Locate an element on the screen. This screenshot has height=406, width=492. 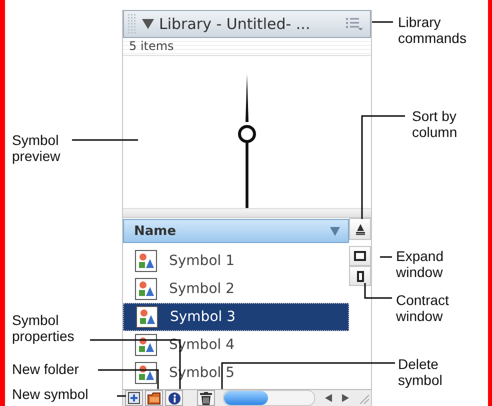
resize-grip-icon is located at coordinates (363, 398).